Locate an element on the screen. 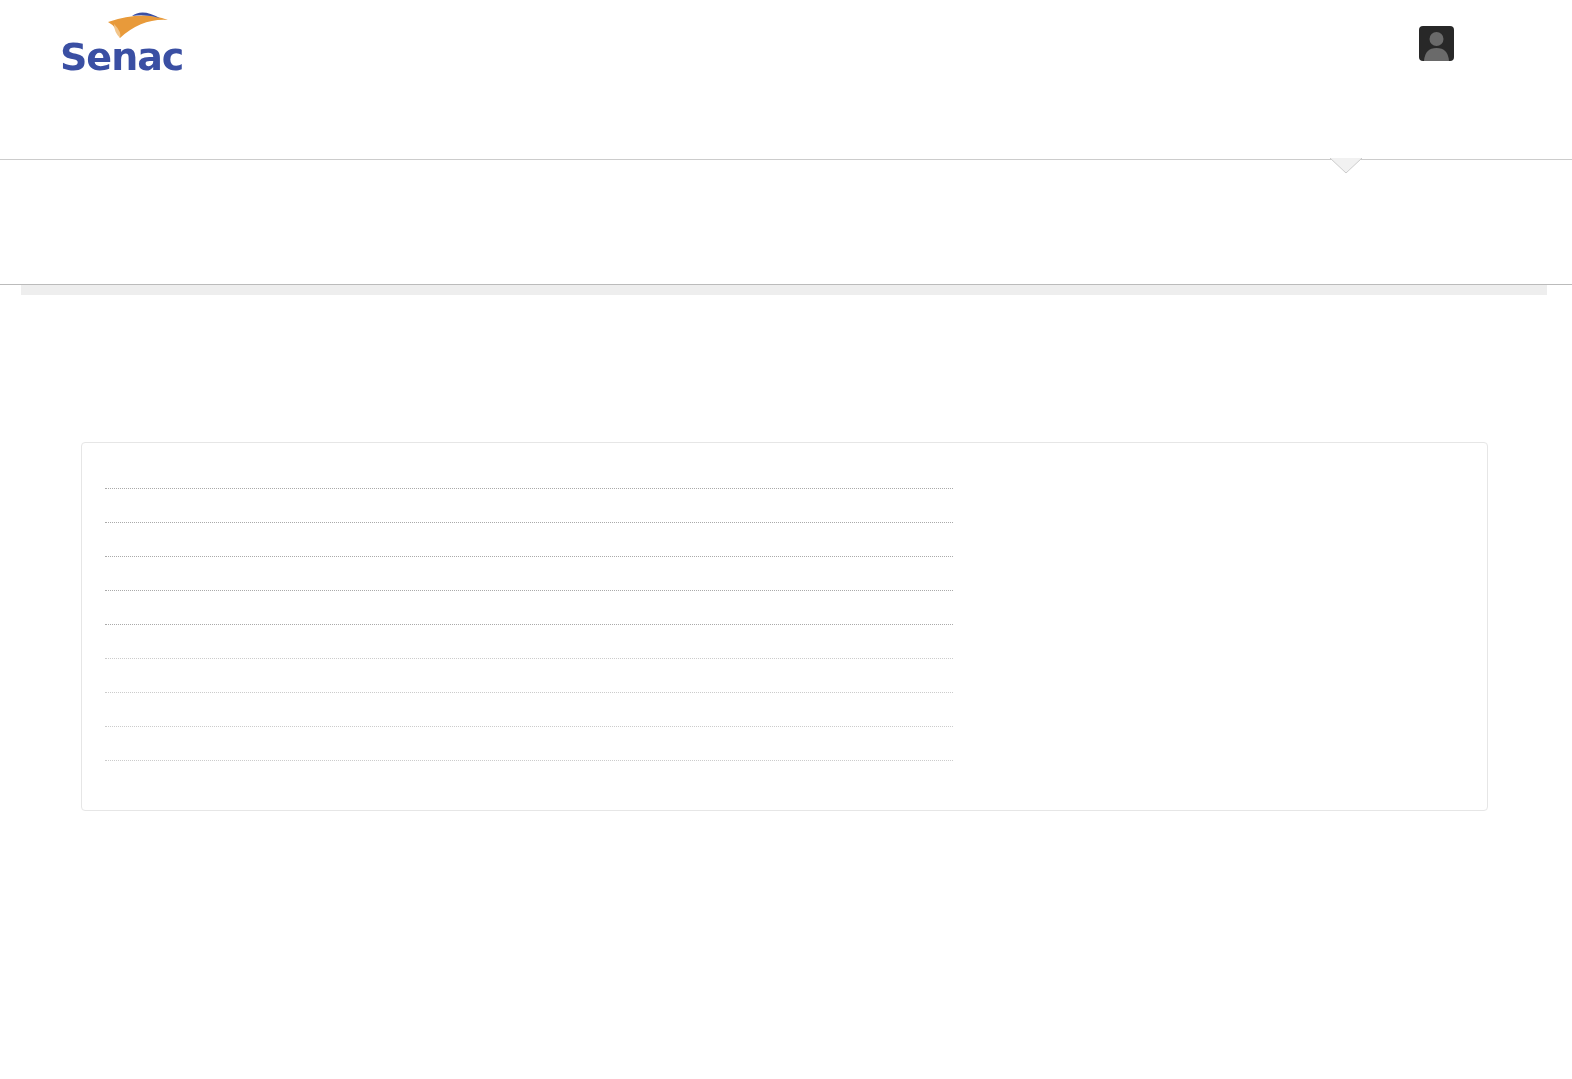 Image resolution: width=1572 pixels, height=1079 pixels. avatar-icon is located at coordinates (1436, 43).